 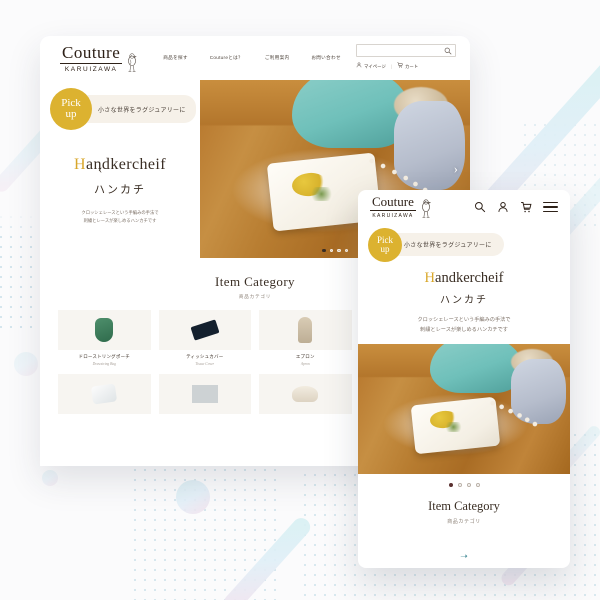 What do you see at coordinates (205, 364) in the screenshot?
I see `category-name-en: Tissue Cover` at bounding box center [205, 364].